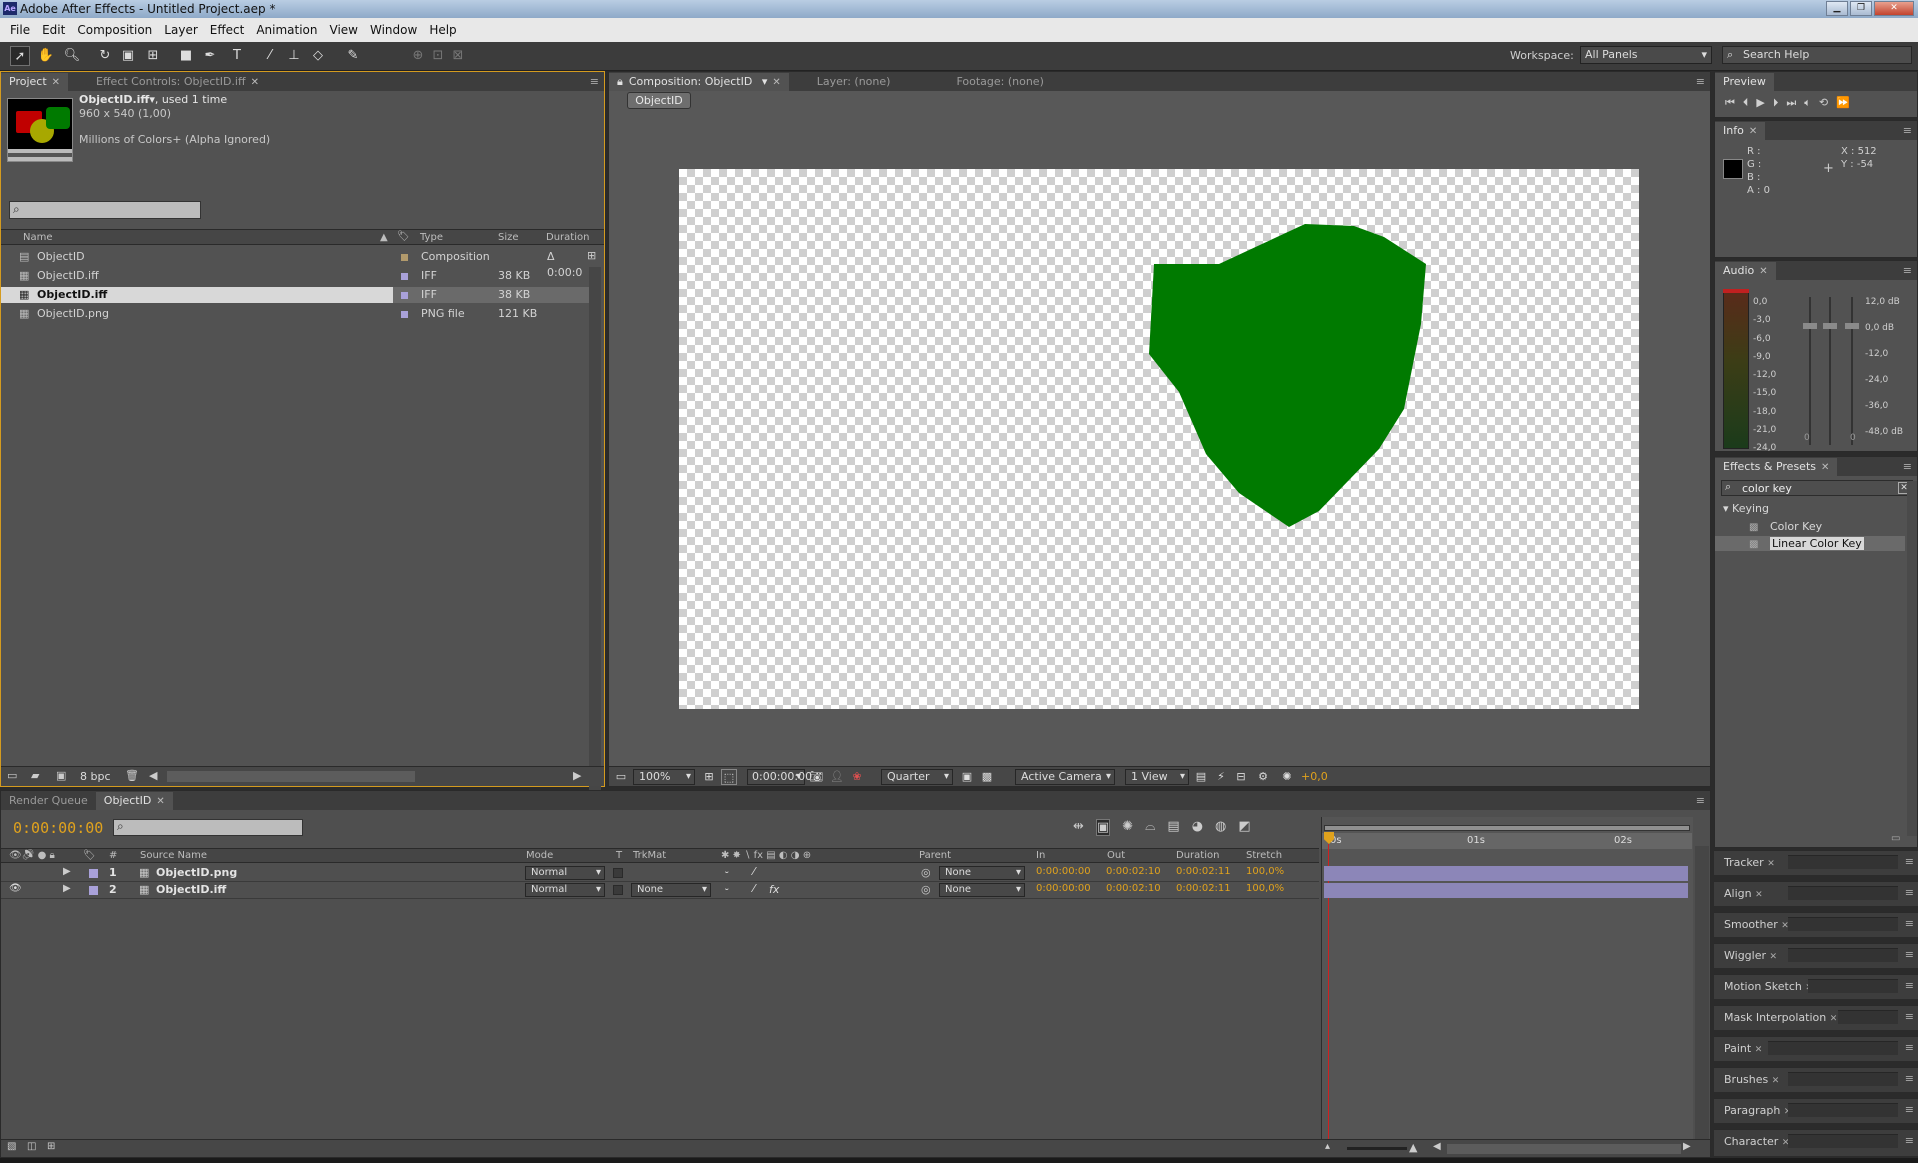 The height and width of the screenshot is (1163, 1918). What do you see at coordinates (53, 30) in the screenshot?
I see `menu-edit: Edit` at bounding box center [53, 30].